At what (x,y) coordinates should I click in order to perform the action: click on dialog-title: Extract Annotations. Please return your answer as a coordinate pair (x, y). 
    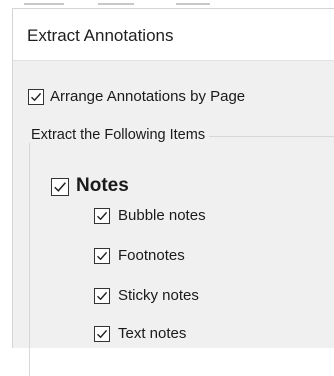
    Looking at the image, I should click on (100, 35).